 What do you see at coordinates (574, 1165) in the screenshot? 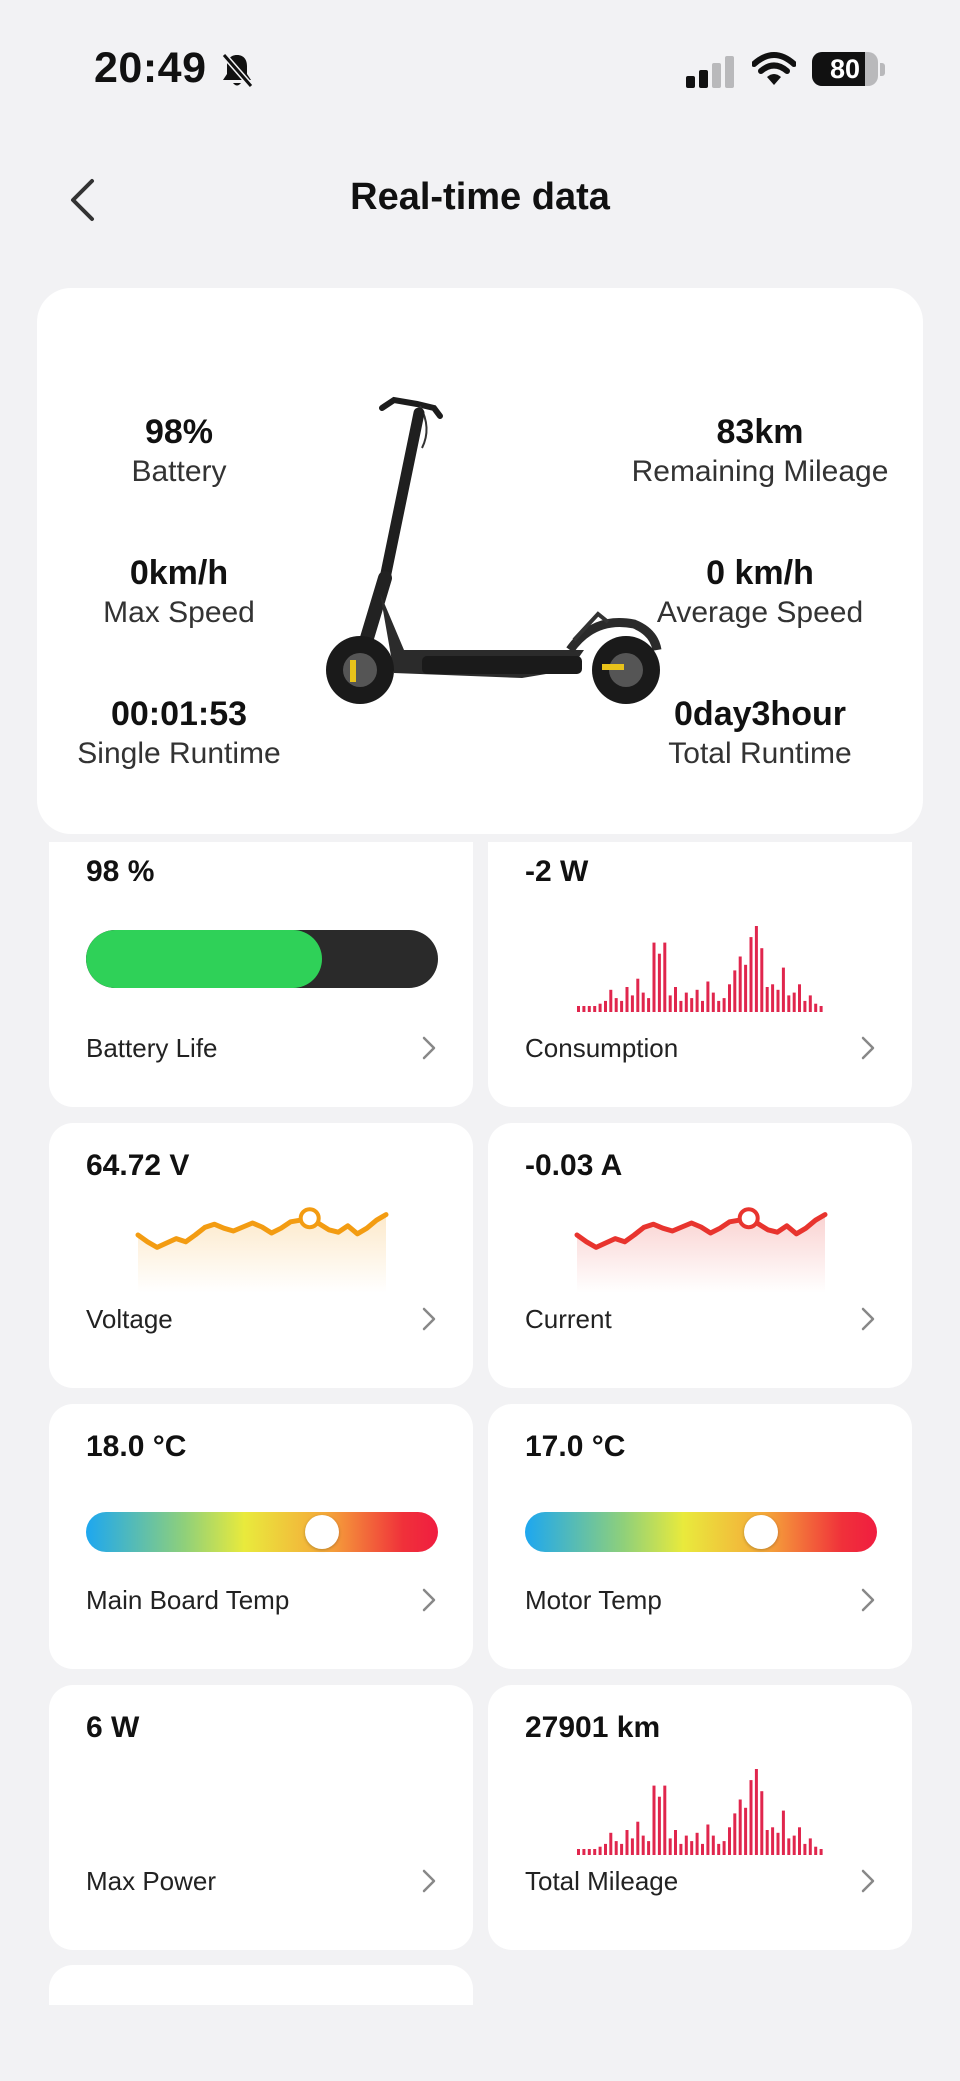
I see `current-value: -0.03 A` at bounding box center [574, 1165].